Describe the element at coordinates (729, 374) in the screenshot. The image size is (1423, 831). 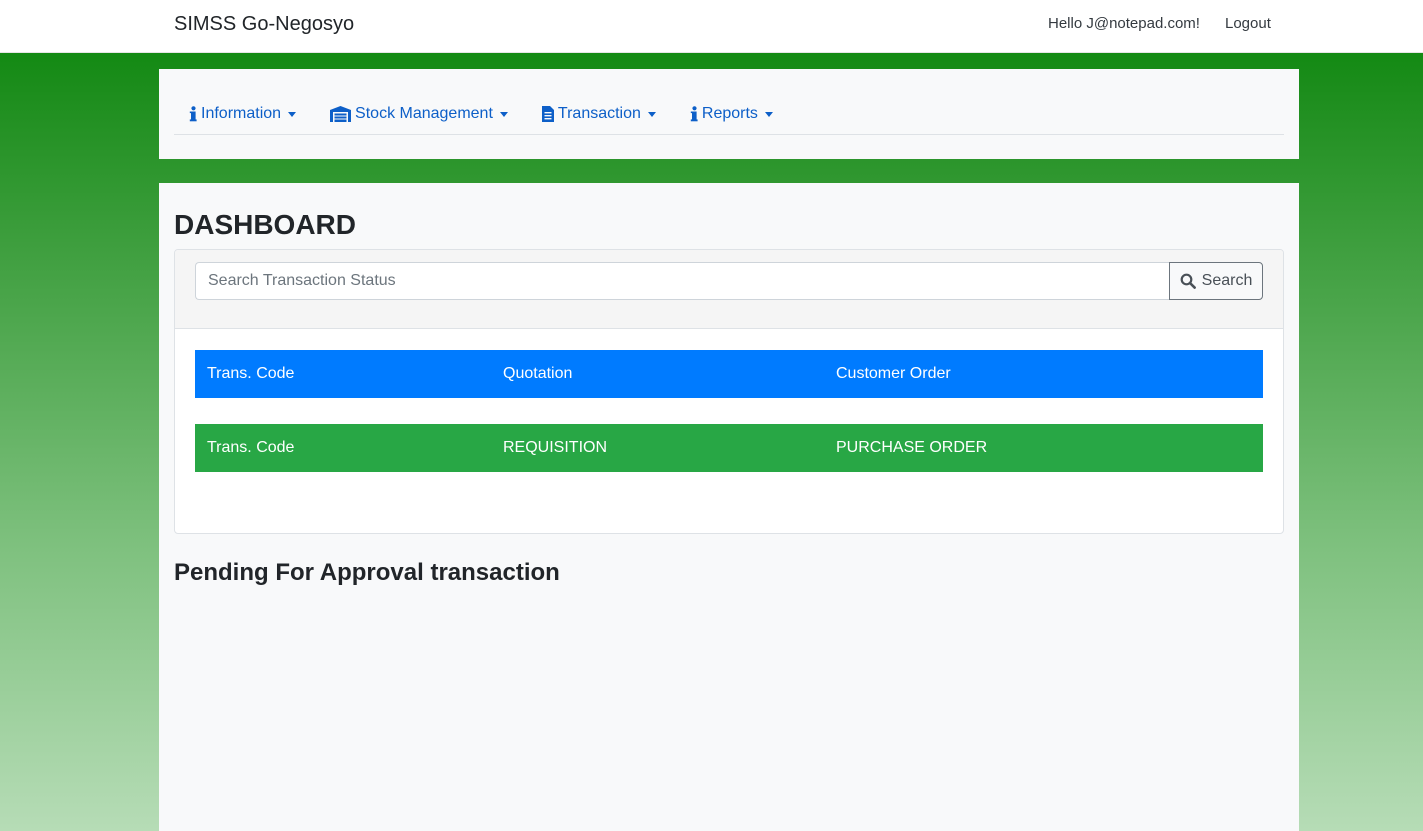
I see `sales-transaction-header-row: Trans. Code Quotation Customer Order` at that location.